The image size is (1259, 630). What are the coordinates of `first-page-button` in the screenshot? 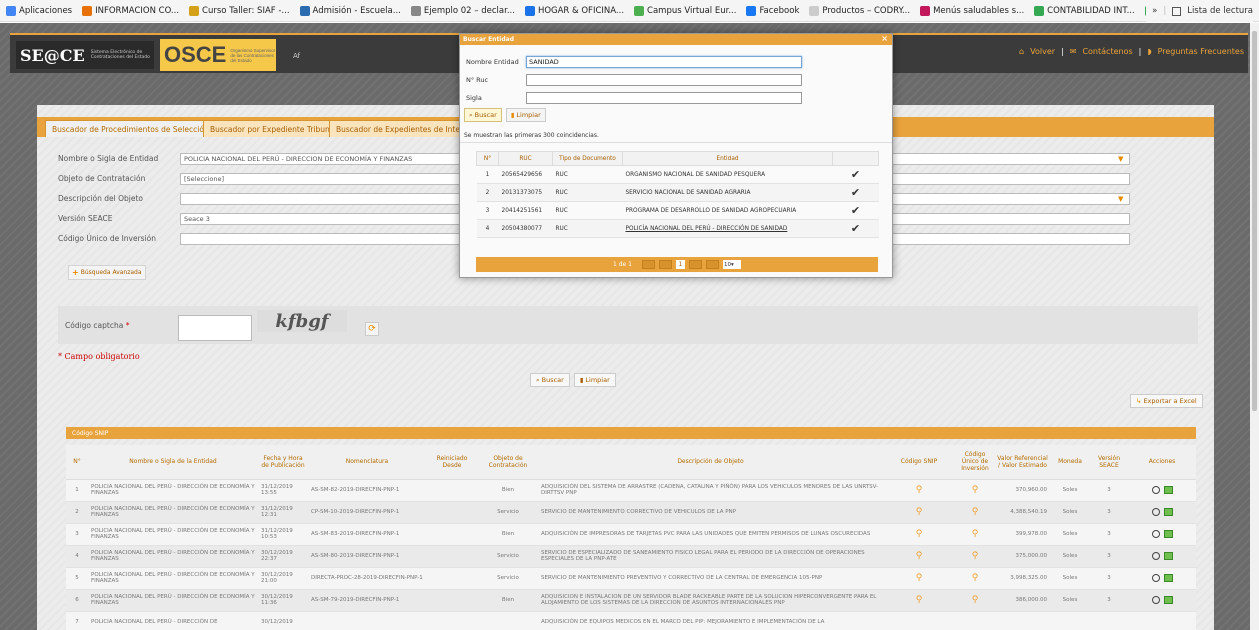 It's located at (648, 264).